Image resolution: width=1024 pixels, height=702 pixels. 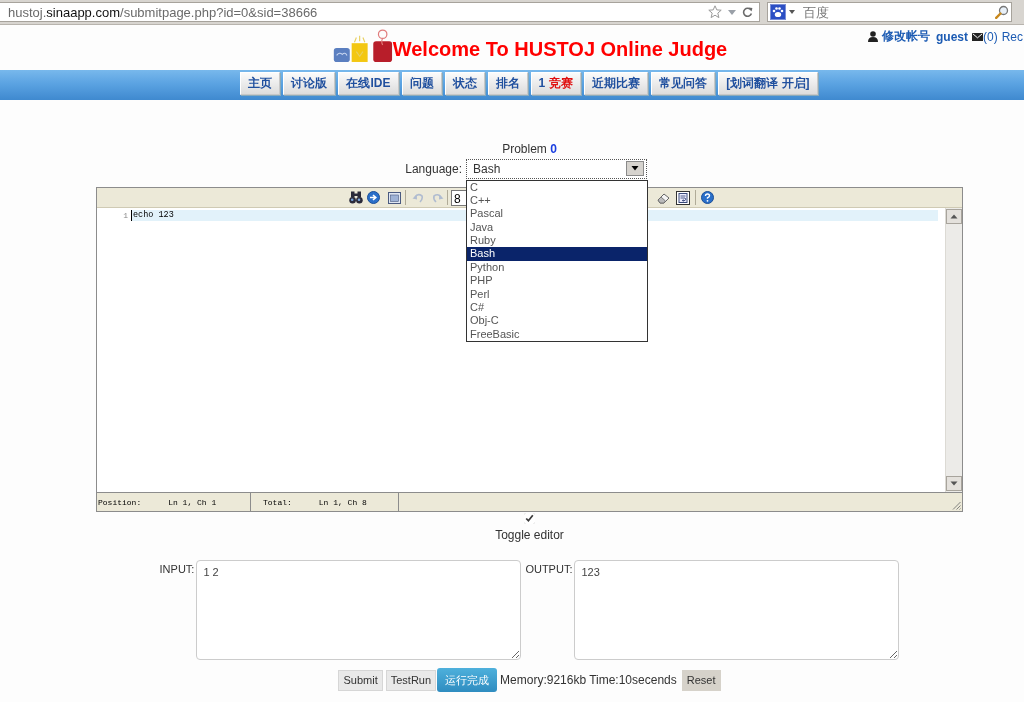 What do you see at coordinates (368, 83) in the screenshot?
I see `nav-button: 在线IDE` at bounding box center [368, 83].